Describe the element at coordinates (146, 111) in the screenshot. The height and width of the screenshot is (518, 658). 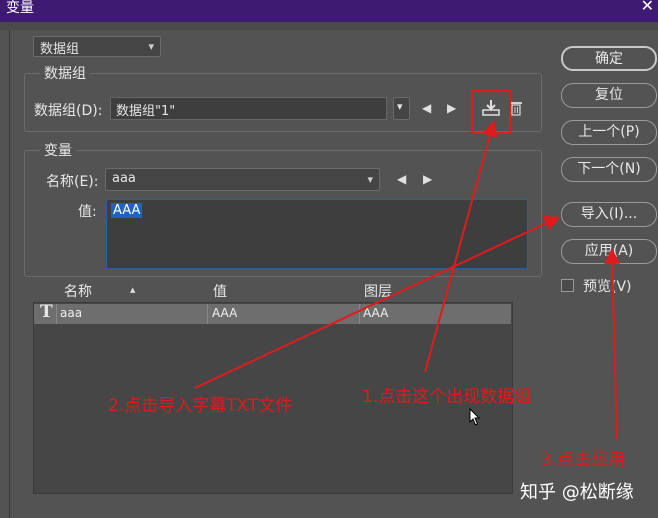
I see `dataset-value: 数据组"1"` at that location.